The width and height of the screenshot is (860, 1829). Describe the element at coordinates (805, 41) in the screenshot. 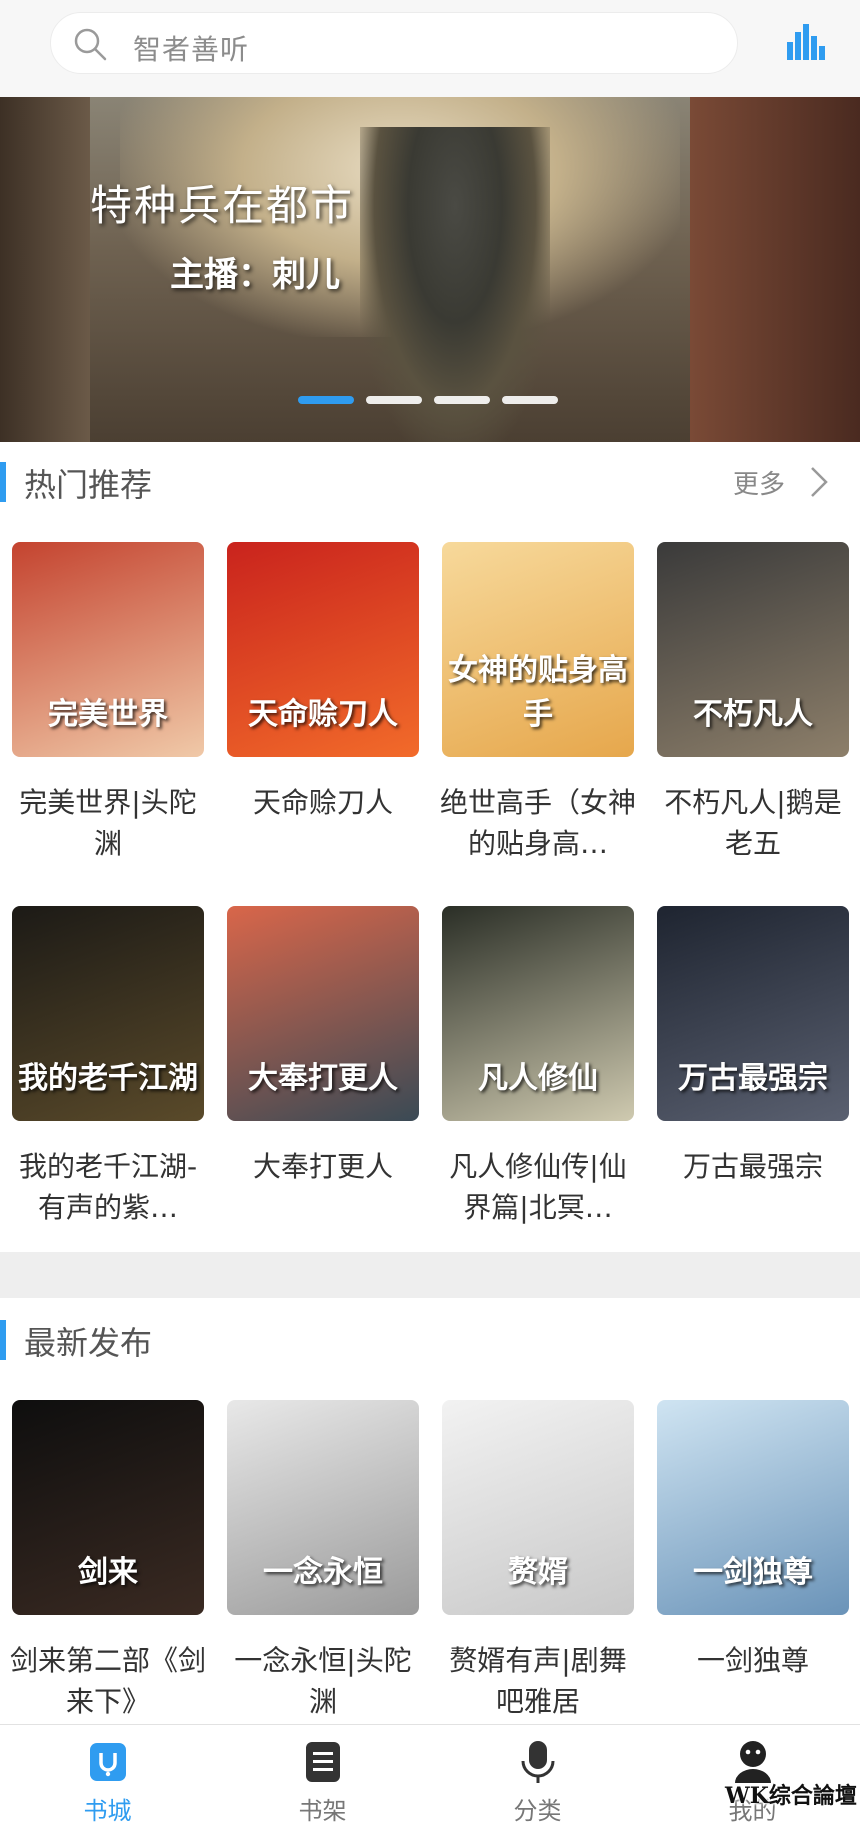

I see `chart-icon` at that location.